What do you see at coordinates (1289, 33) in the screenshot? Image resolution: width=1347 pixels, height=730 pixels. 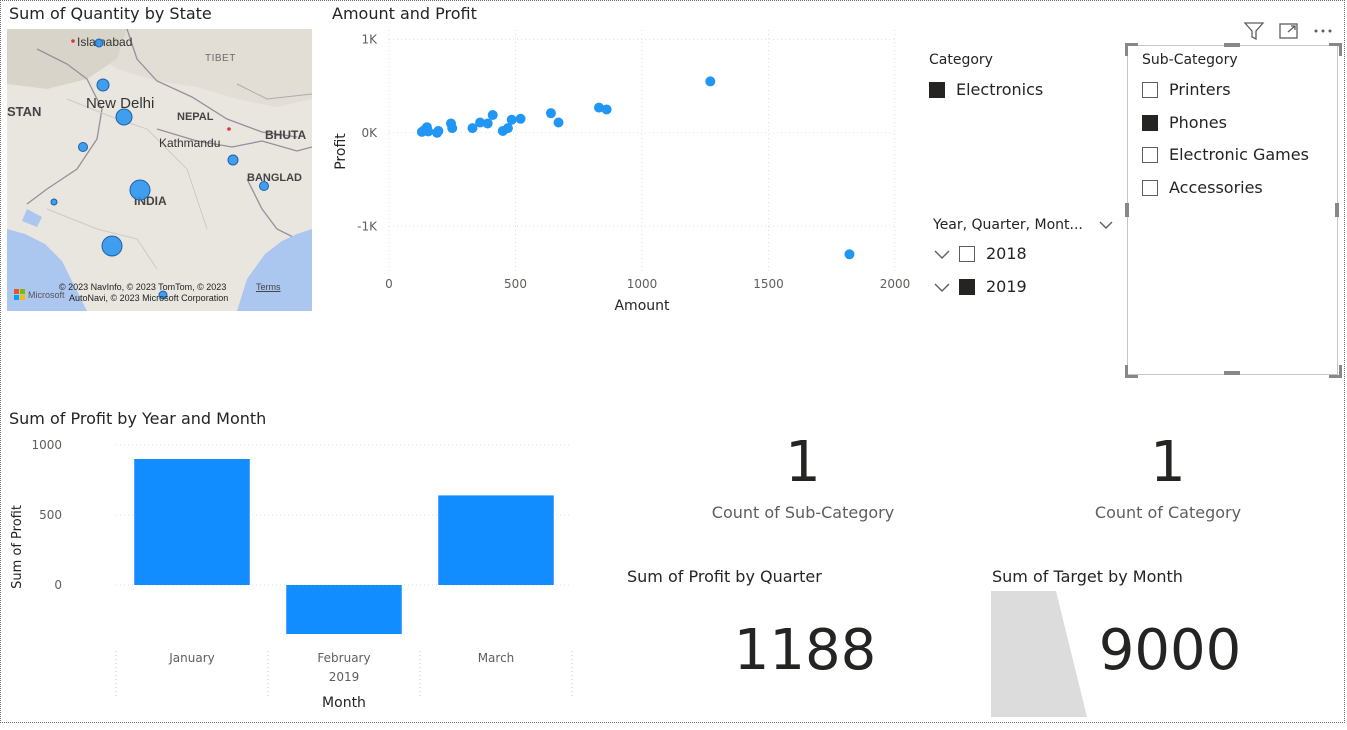 I see `focus-mode-icon` at bounding box center [1289, 33].